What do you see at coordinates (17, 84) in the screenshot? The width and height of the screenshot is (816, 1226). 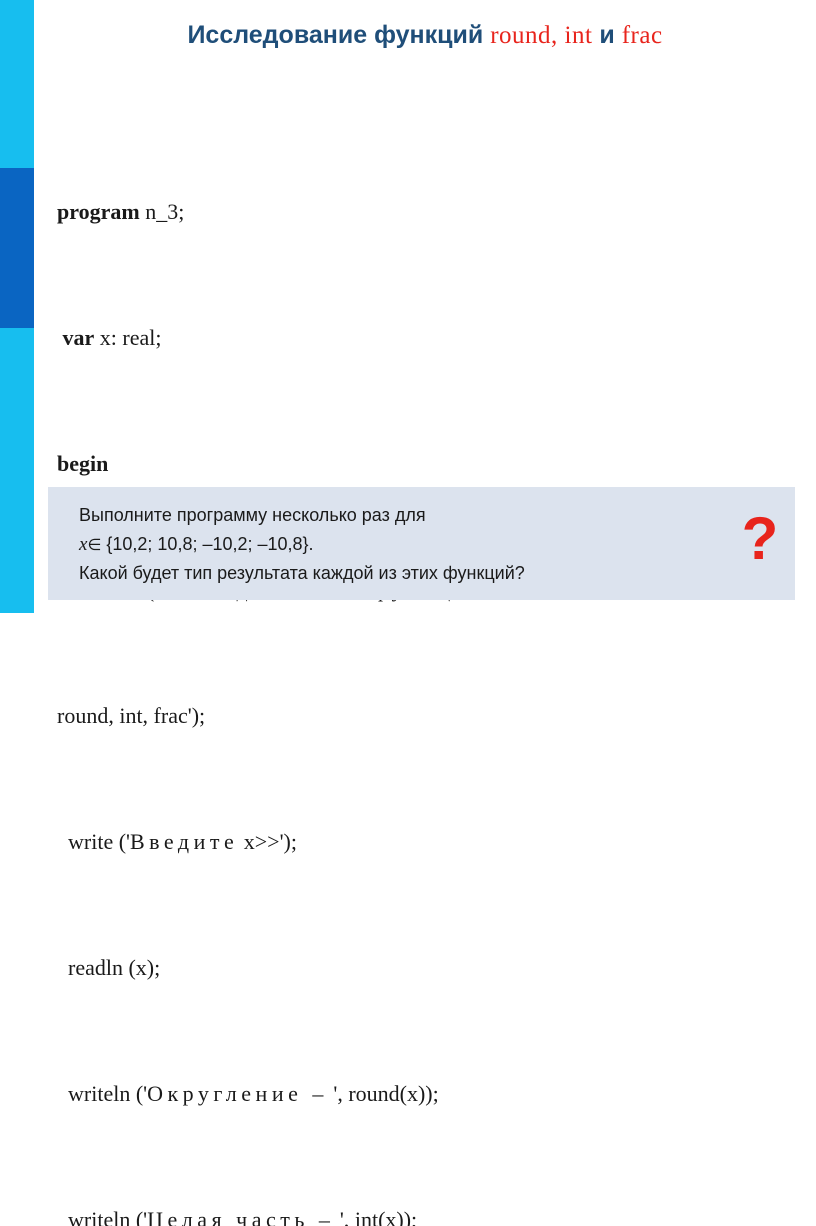 I see `stripe-segment-cyan-top` at bounding box center [17, 84].